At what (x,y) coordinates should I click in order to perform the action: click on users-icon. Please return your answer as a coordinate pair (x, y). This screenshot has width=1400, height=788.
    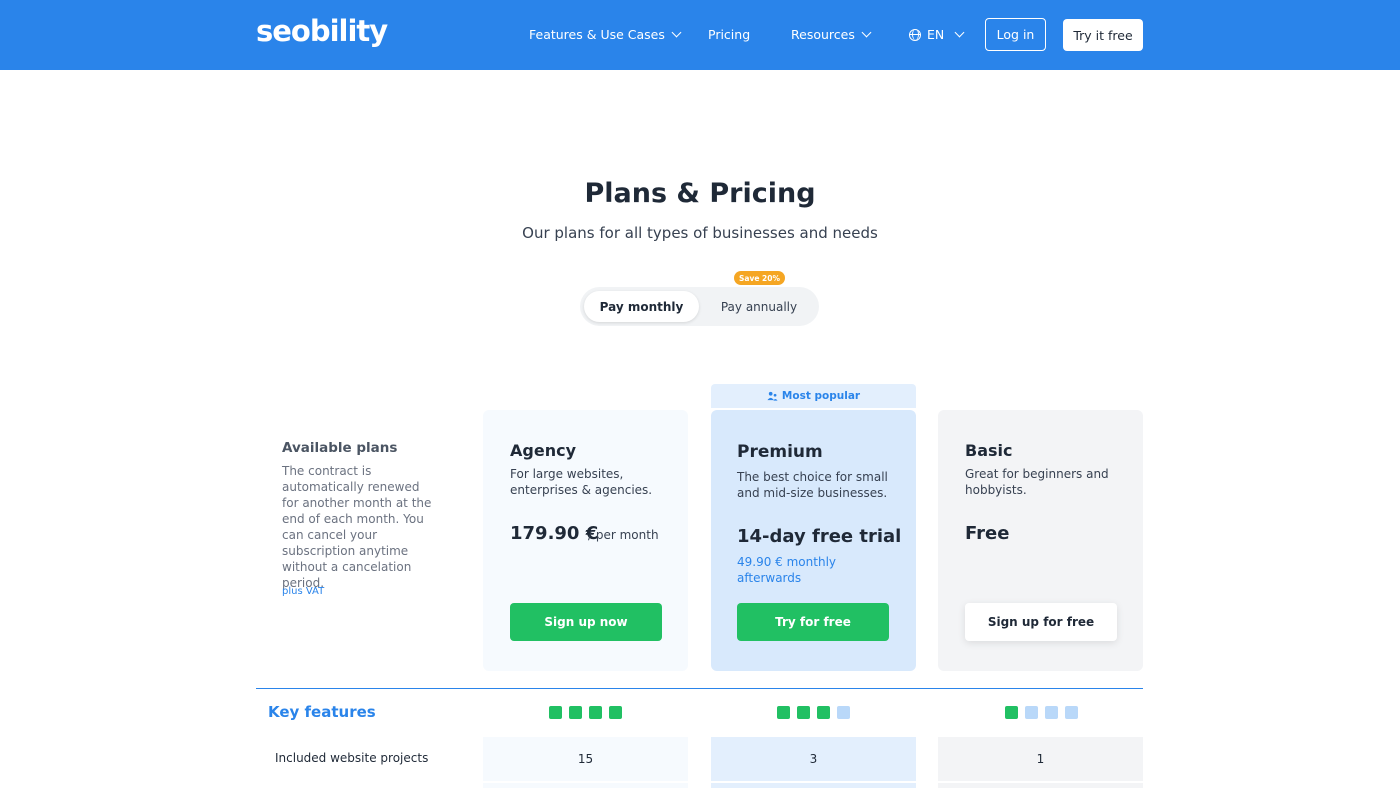
    Looking at the image, I should click on (772, 396).